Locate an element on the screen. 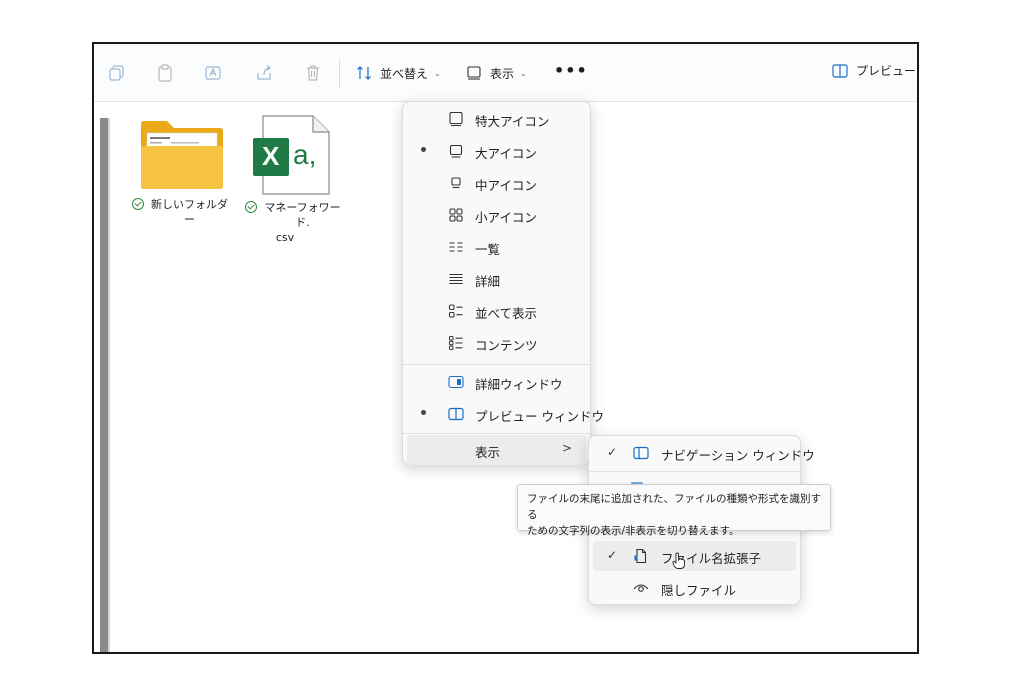 This screenshot has height=694, width=1024. tooltip-line-2: ための文字列の表示/非表示を切り替えます。 is located at coordinates (633, 531).